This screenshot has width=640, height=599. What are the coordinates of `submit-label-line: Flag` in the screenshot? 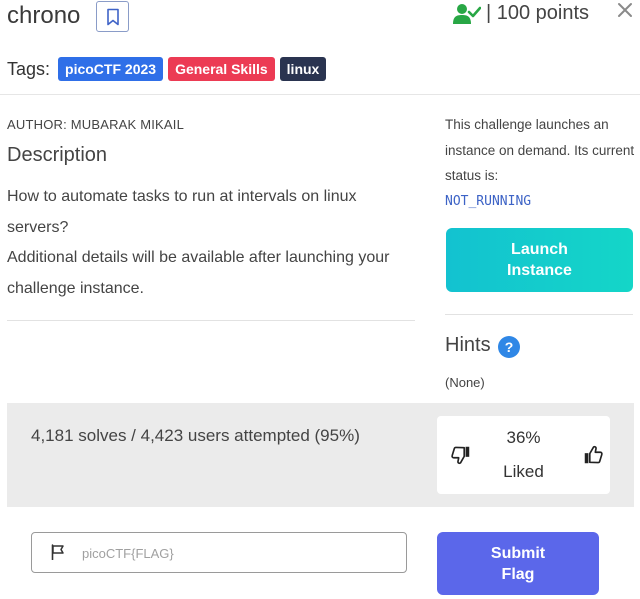 It's located at (518, 574).